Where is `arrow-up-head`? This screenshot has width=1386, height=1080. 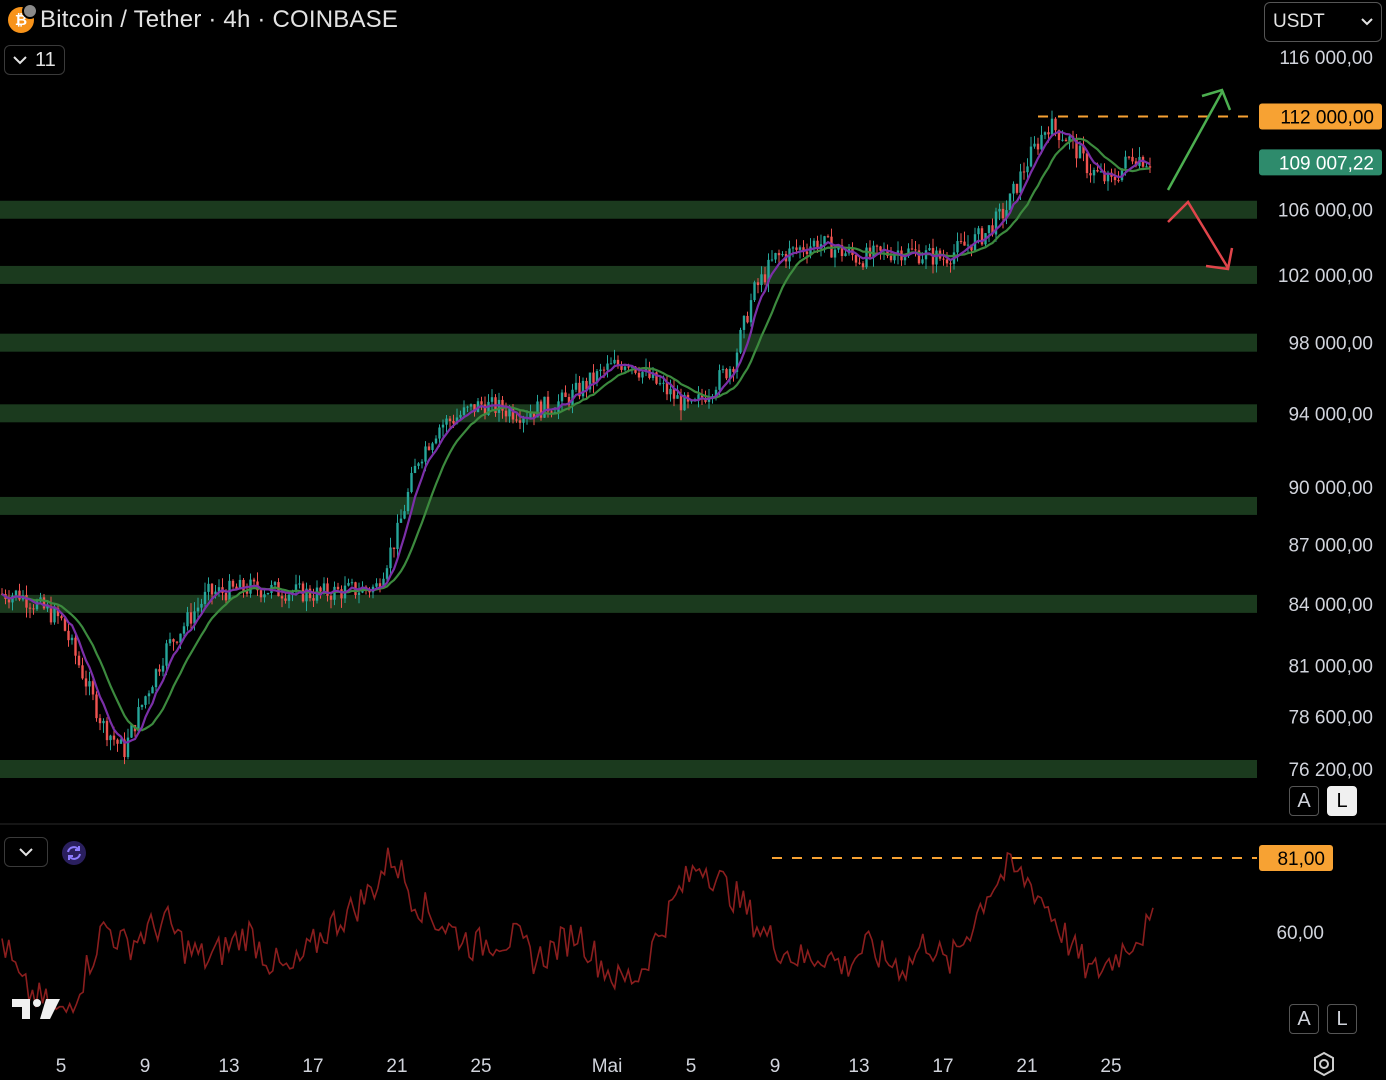 arrow-up-head is located at coordinates (1216, 99).